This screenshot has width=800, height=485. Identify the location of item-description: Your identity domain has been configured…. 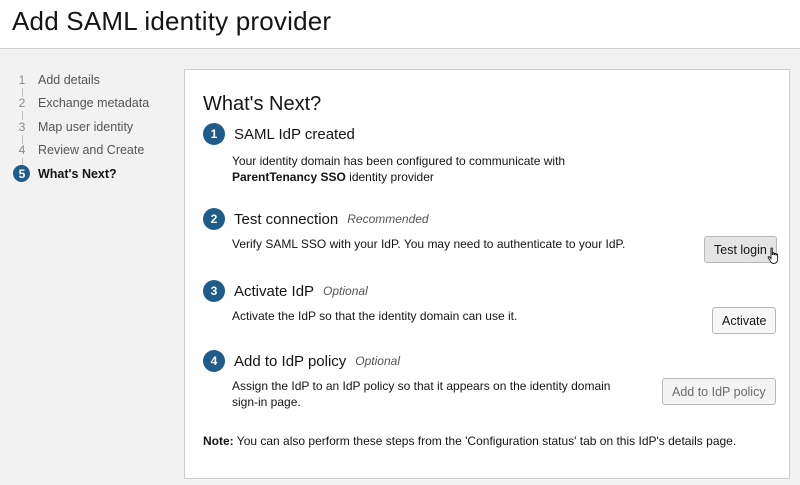
(399, 169).